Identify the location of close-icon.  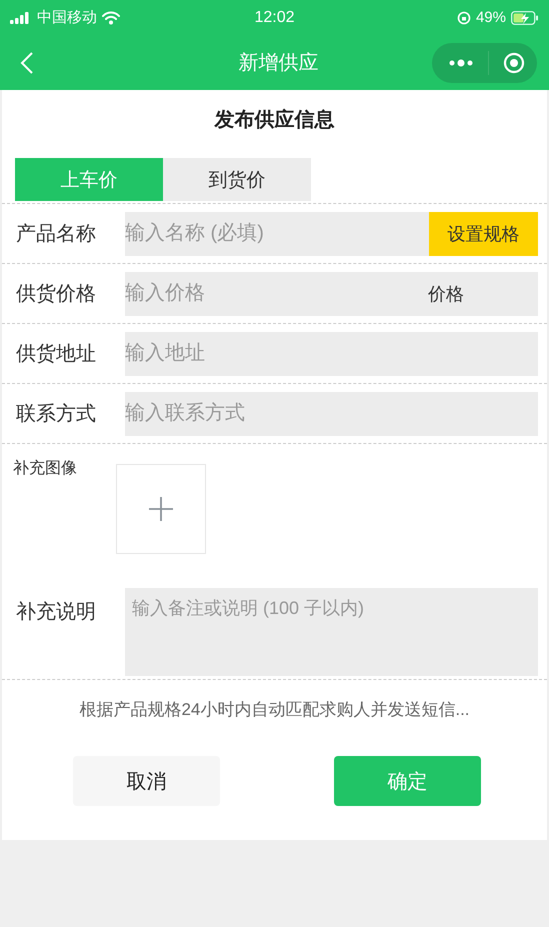
(514, 63).